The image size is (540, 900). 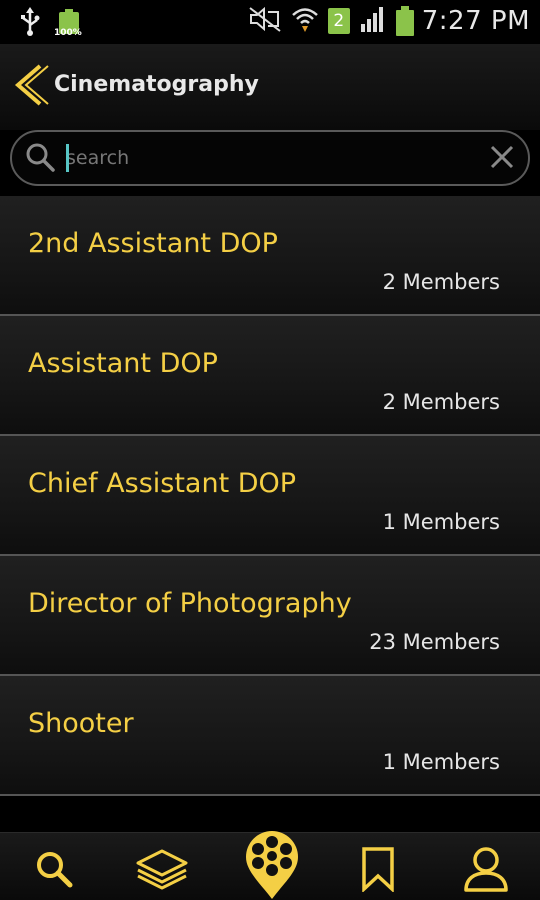 I want to click on profile-icon, so click(x=486, y=869).